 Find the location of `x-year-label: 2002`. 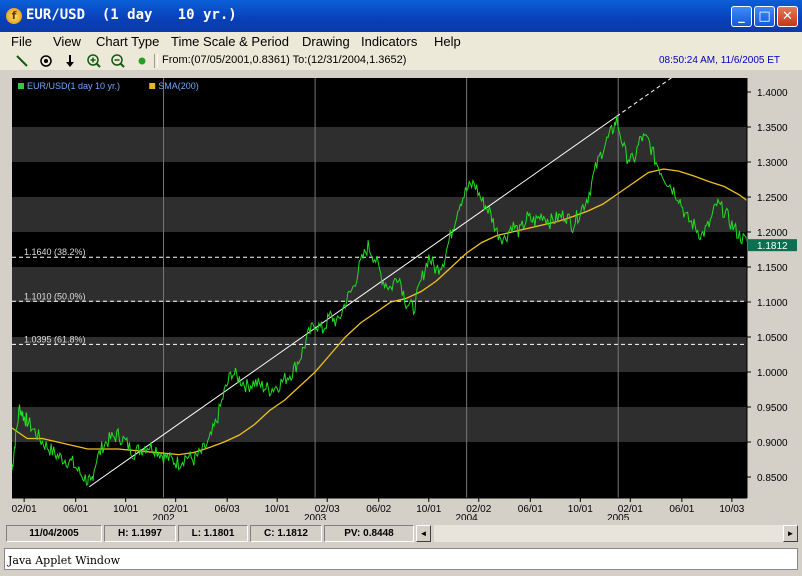

x-year-label: 2002 is located at coordinates (163, 516).